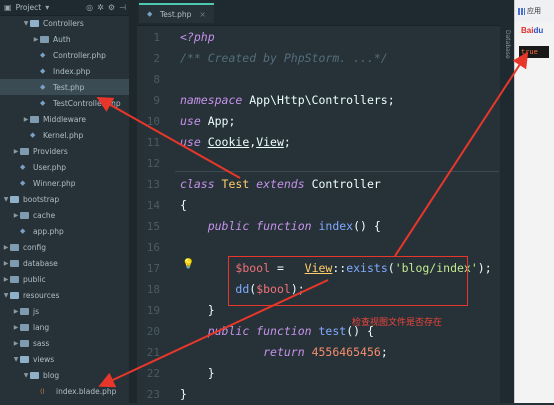 The width and height of the screenshot is (554, 405). What do you see at coordinates (64, 199) in the screenshot?
I see `tree-item: ▼ bootstrap` at bounding box center [64, 199].